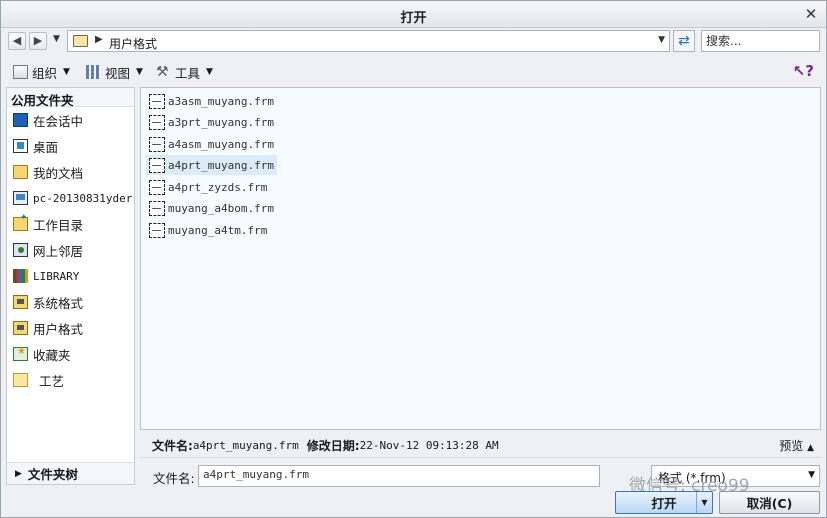 This screenshot has height=518, width=827. What do you see at coordinates (221, 144) in the screenshot?
I see `file-name: a4asm_muyang.frm` at bounding box center [221, 144].